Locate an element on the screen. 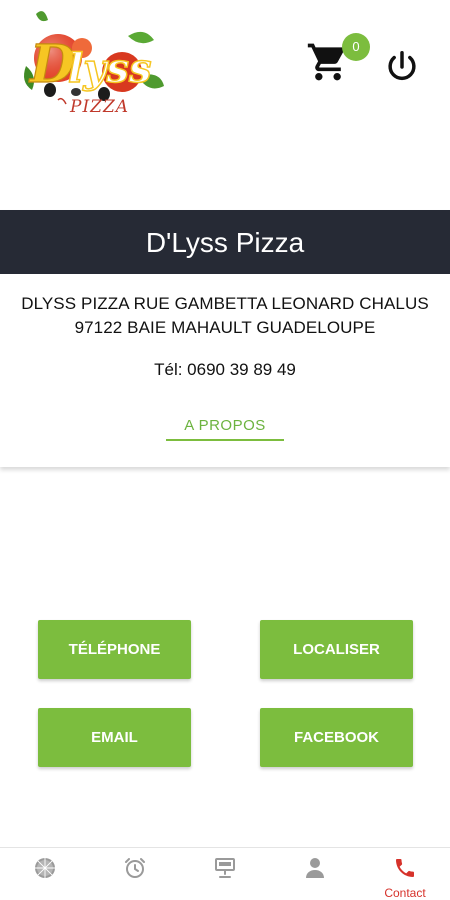 The image size is (450, 900). localiser-button: LOCALISER is located at coordinates (336, 649).